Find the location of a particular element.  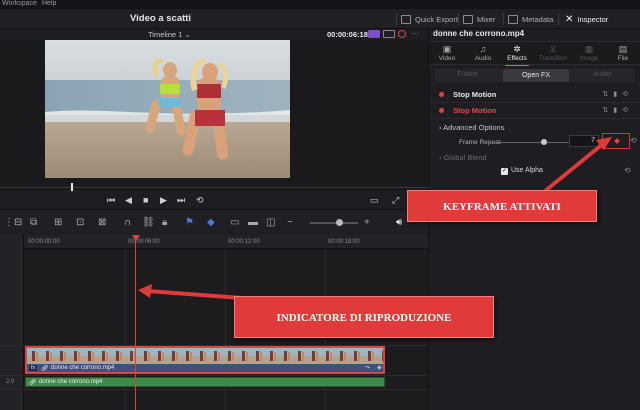

safe-area-icon: ▭ is located at coordinates (374, 200).